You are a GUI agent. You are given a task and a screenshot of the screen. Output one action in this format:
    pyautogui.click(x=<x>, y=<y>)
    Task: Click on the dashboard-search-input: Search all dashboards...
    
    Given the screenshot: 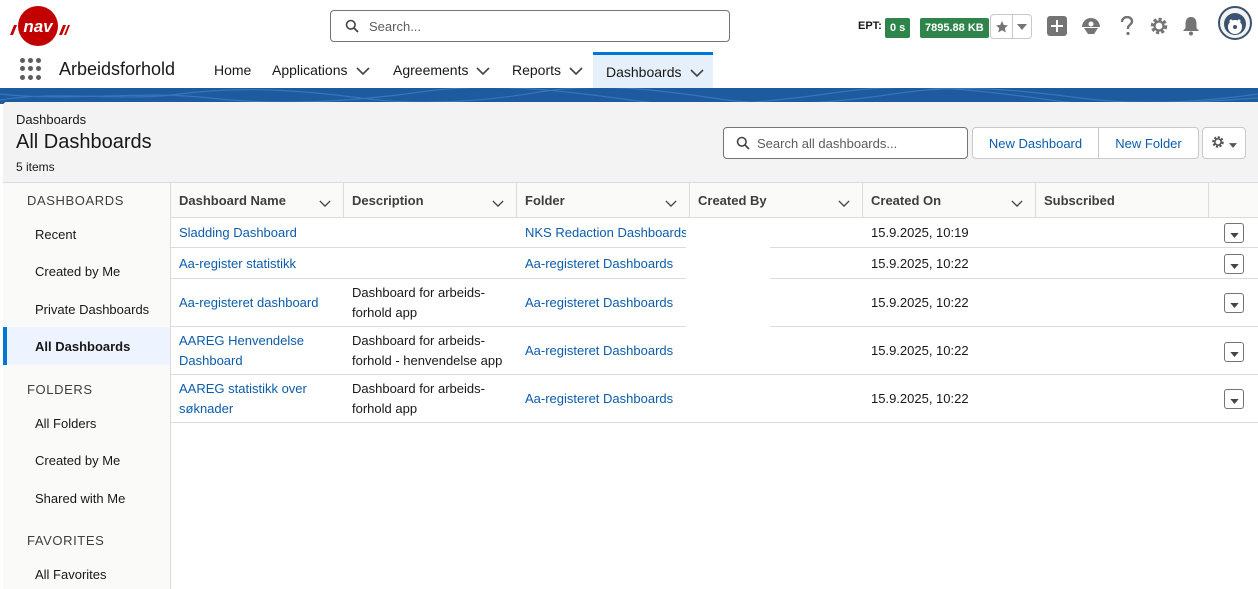 What is the action you would take?
    pyautogui.click(x=845, y=143)
    